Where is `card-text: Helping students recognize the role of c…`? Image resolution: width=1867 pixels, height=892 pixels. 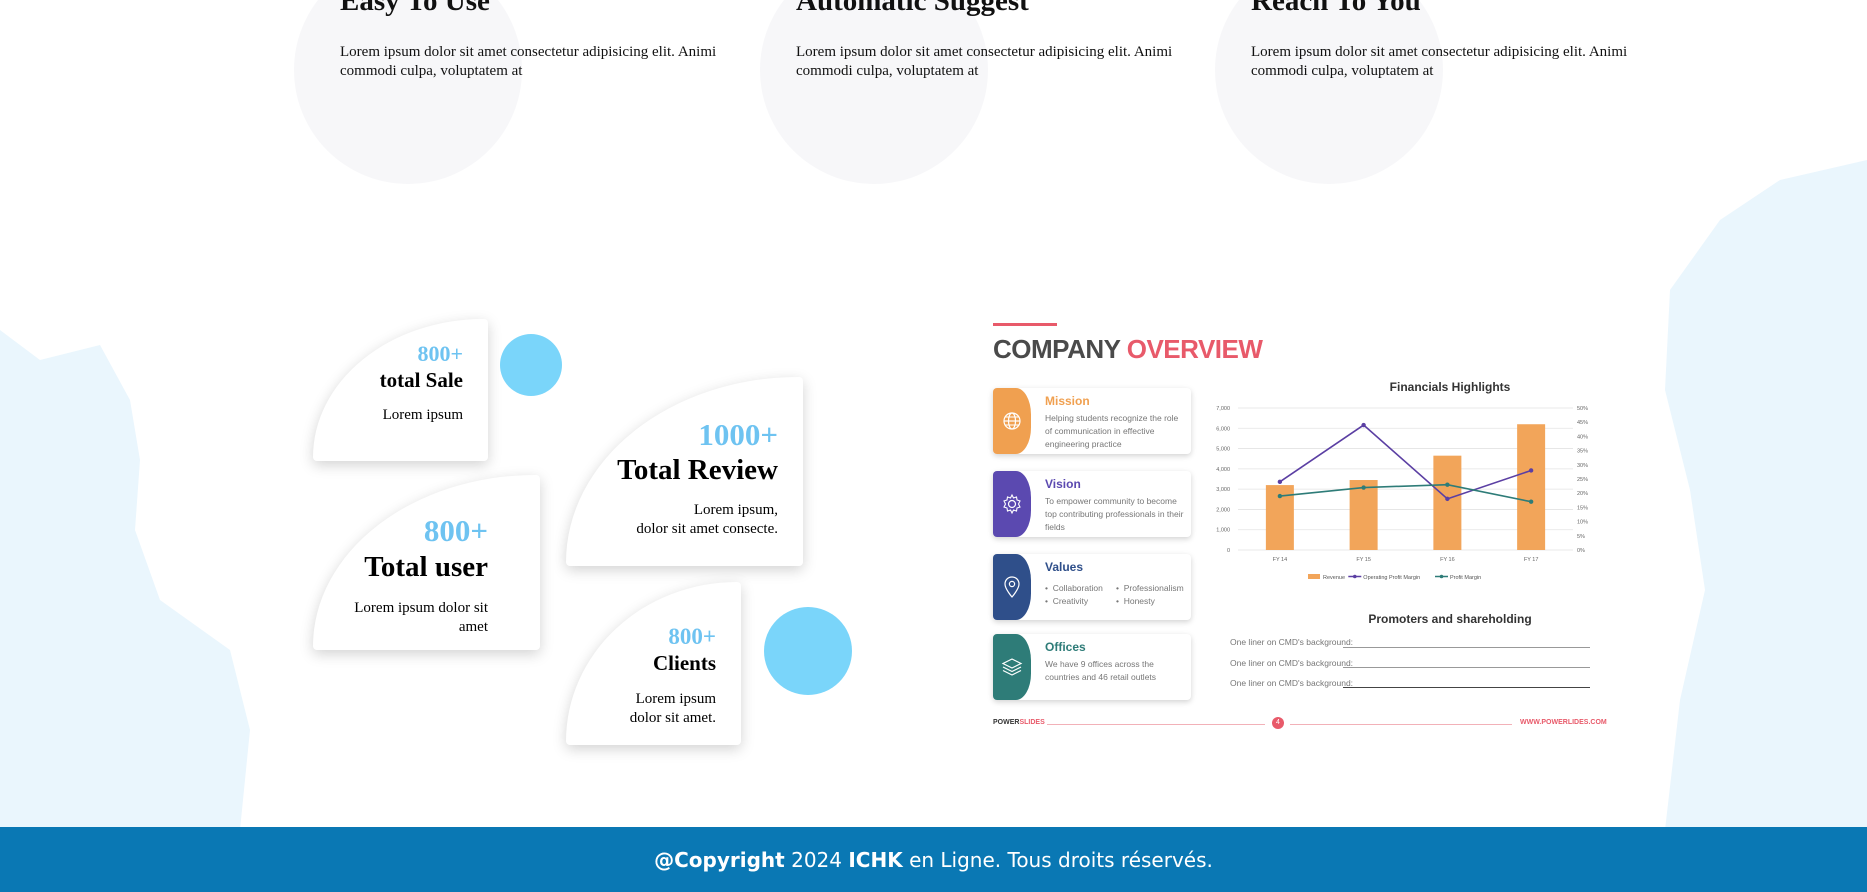 card-text: Helping students recognize the role of c… is located at coordinates (1112, 431).